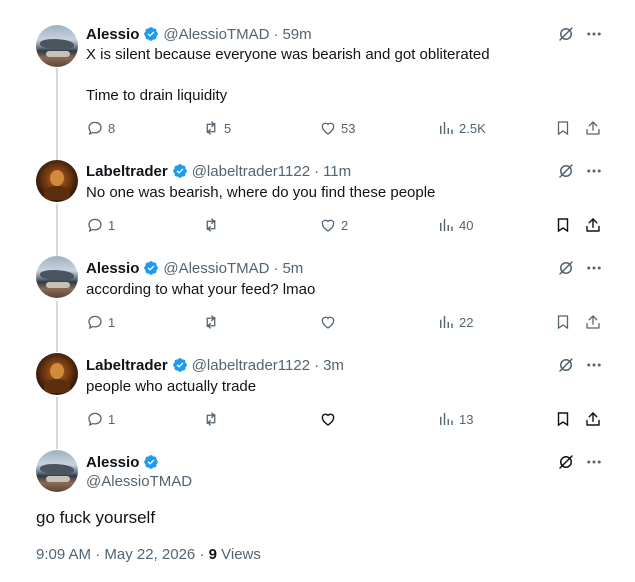 Image resolution: width=635 pixels, height=582 pixels. I want to click on tweet-header: Alessio, so click(124, 462).